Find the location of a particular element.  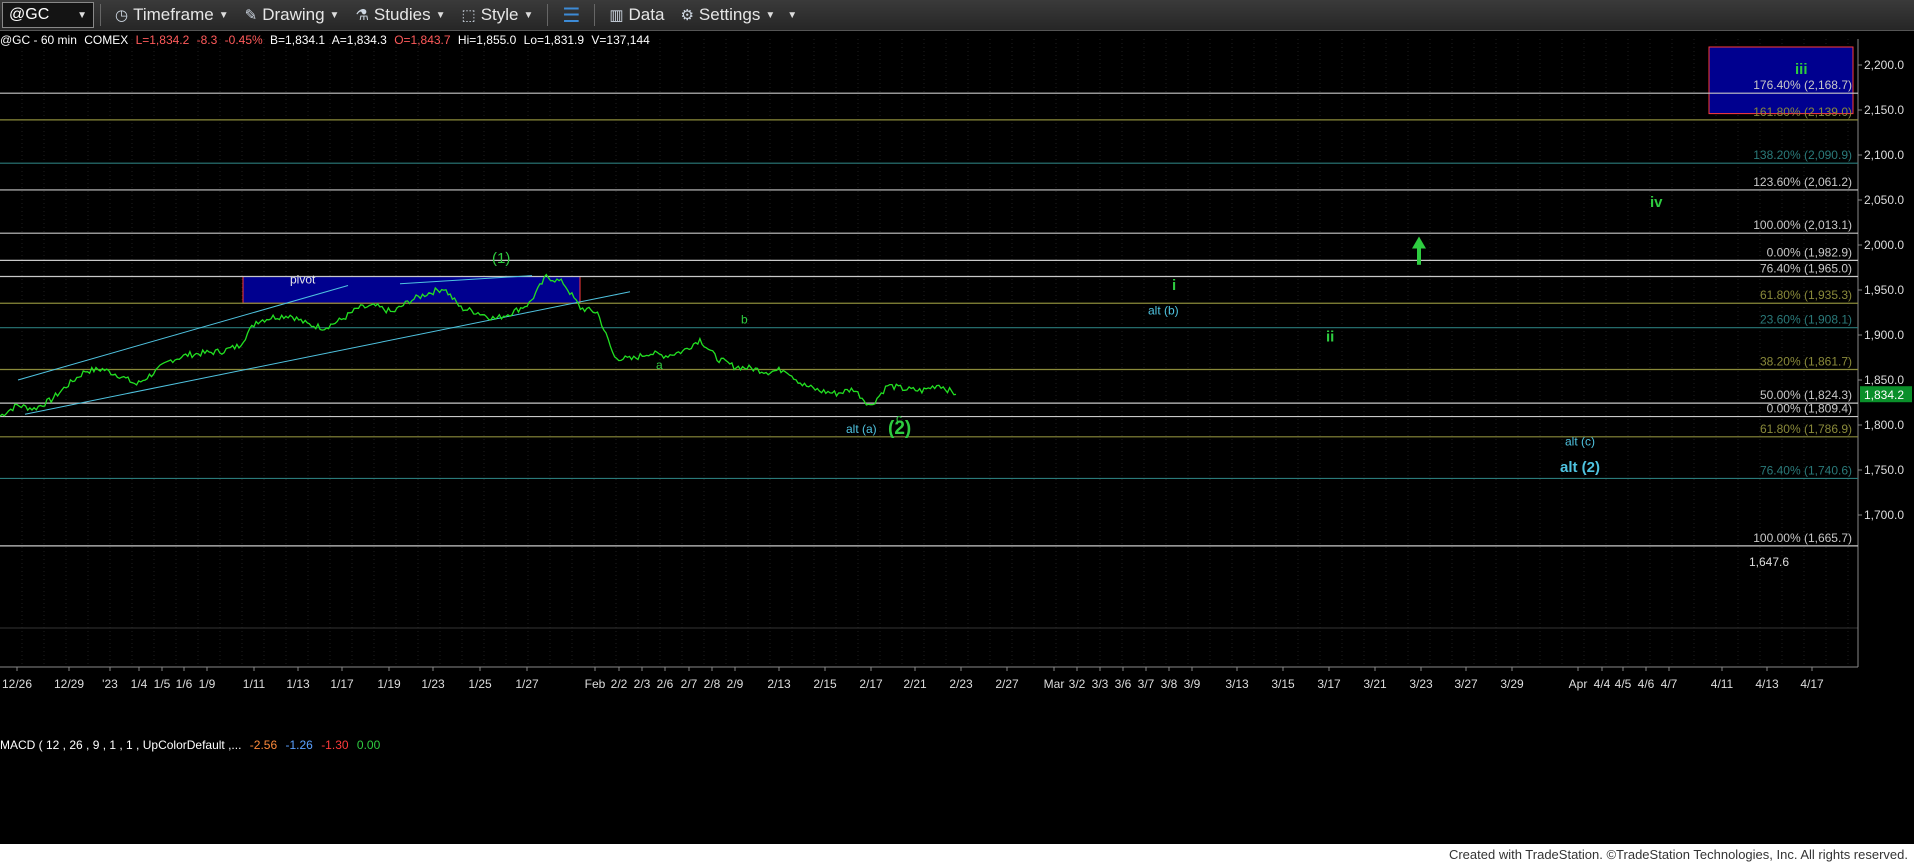

studies-label: Studies is located at coordinates (402, 14).